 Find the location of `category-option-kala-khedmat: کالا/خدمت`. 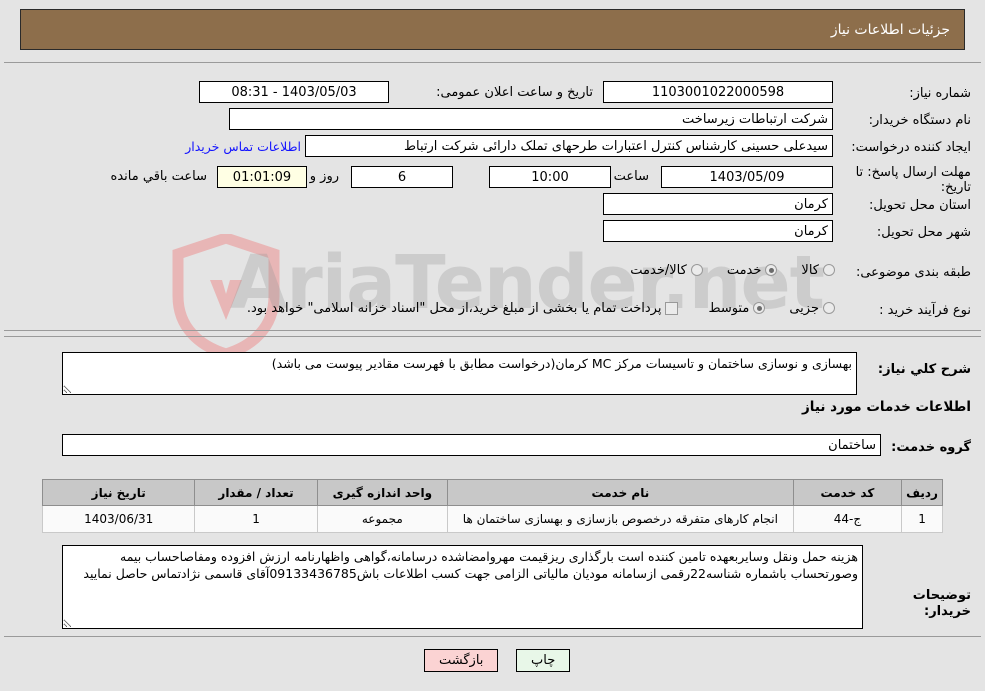

category-option-kala-khedmat: کالا/خدمت is located at coordinates (666, 270).